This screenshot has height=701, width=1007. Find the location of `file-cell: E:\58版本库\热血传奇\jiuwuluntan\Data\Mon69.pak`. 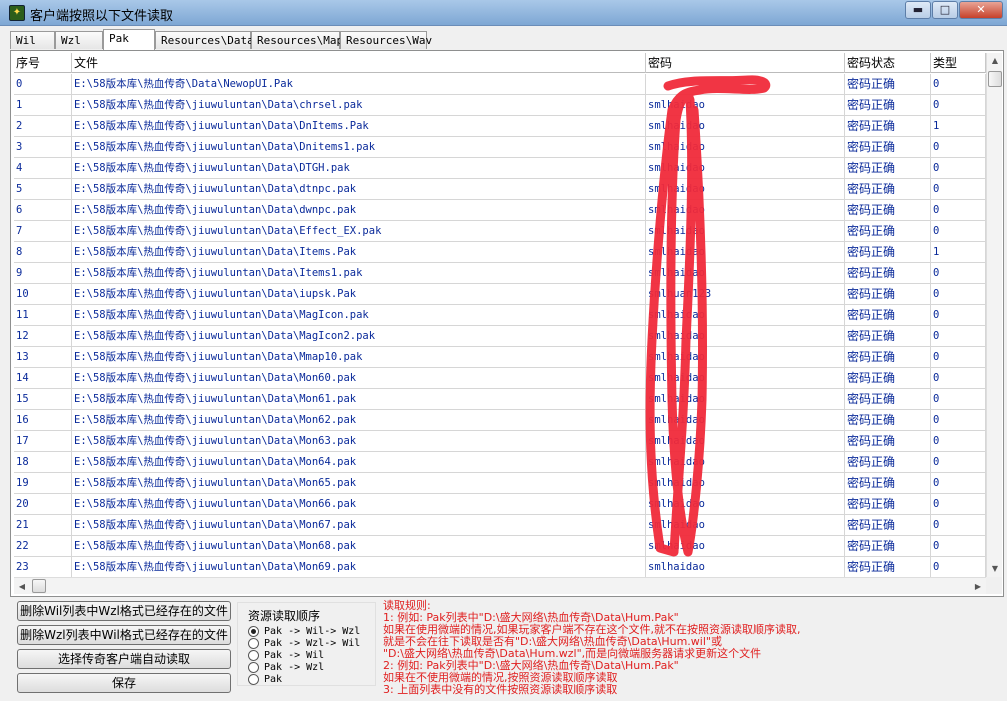

file-cell: E:\58版本库\热血传奇\jiuwuluntan\Data\Mon69.pak is located at coordinates (359, 567).